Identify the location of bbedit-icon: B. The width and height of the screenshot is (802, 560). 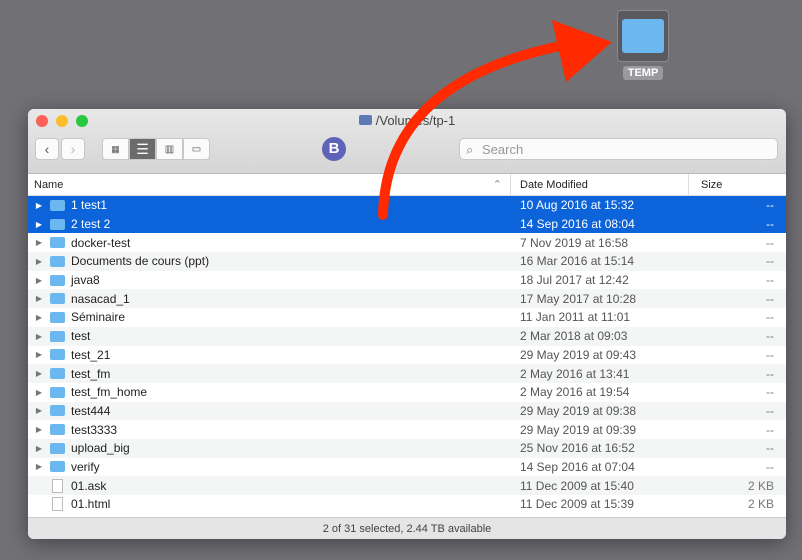
(334, 149).